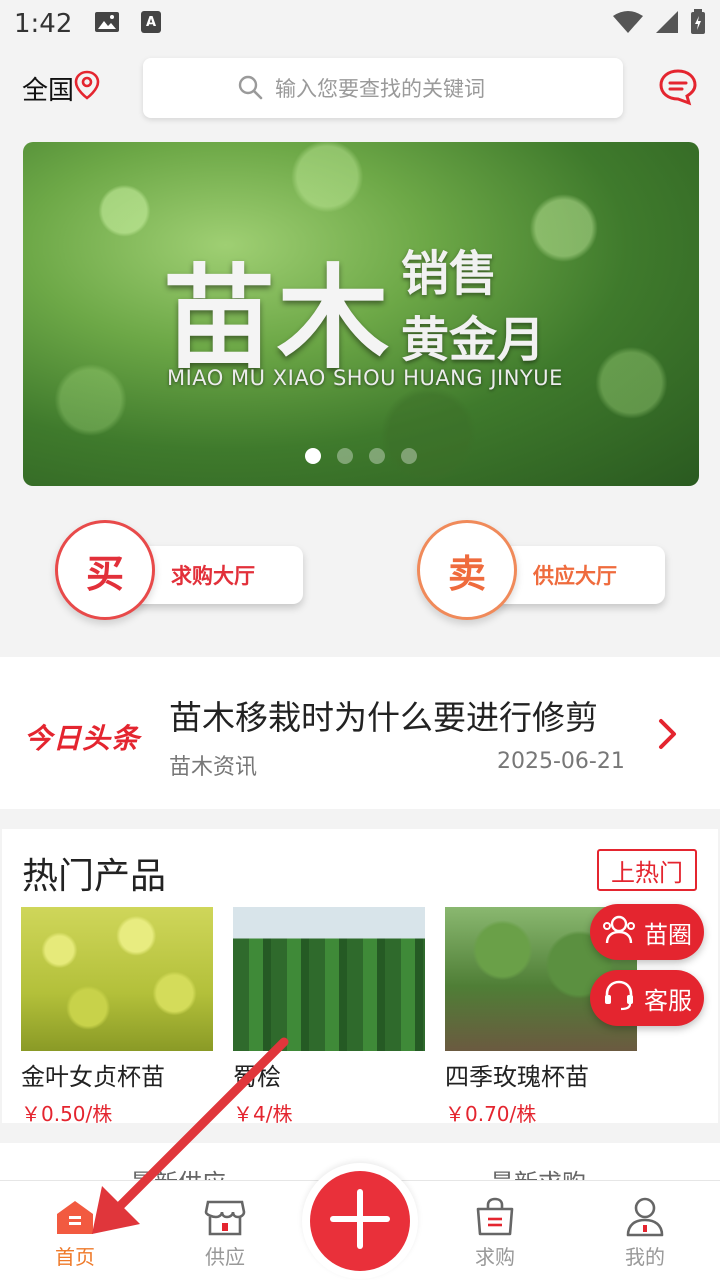 This screenshot has width=720, height=1280. I want to click on store-icon, so click(225, 1217).